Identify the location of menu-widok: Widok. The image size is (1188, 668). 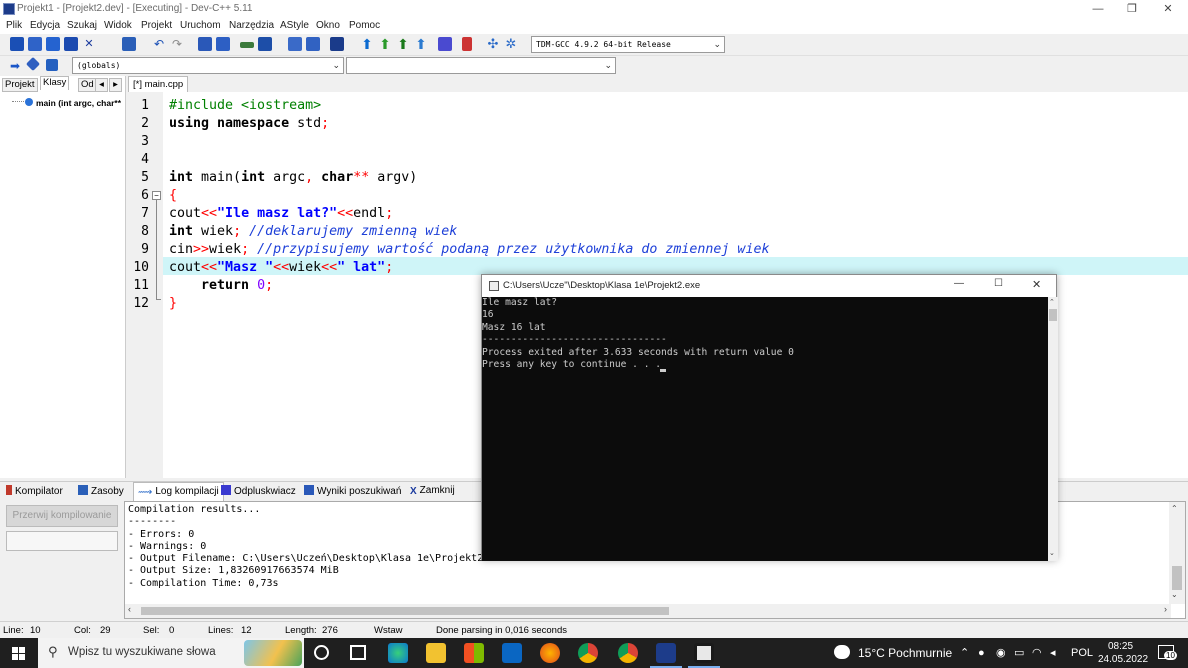
(118, 25).